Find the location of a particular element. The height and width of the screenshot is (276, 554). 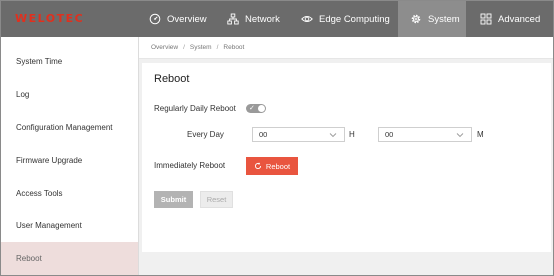

sidebar-item-label: Reboot is located at coordinates (29, 258).